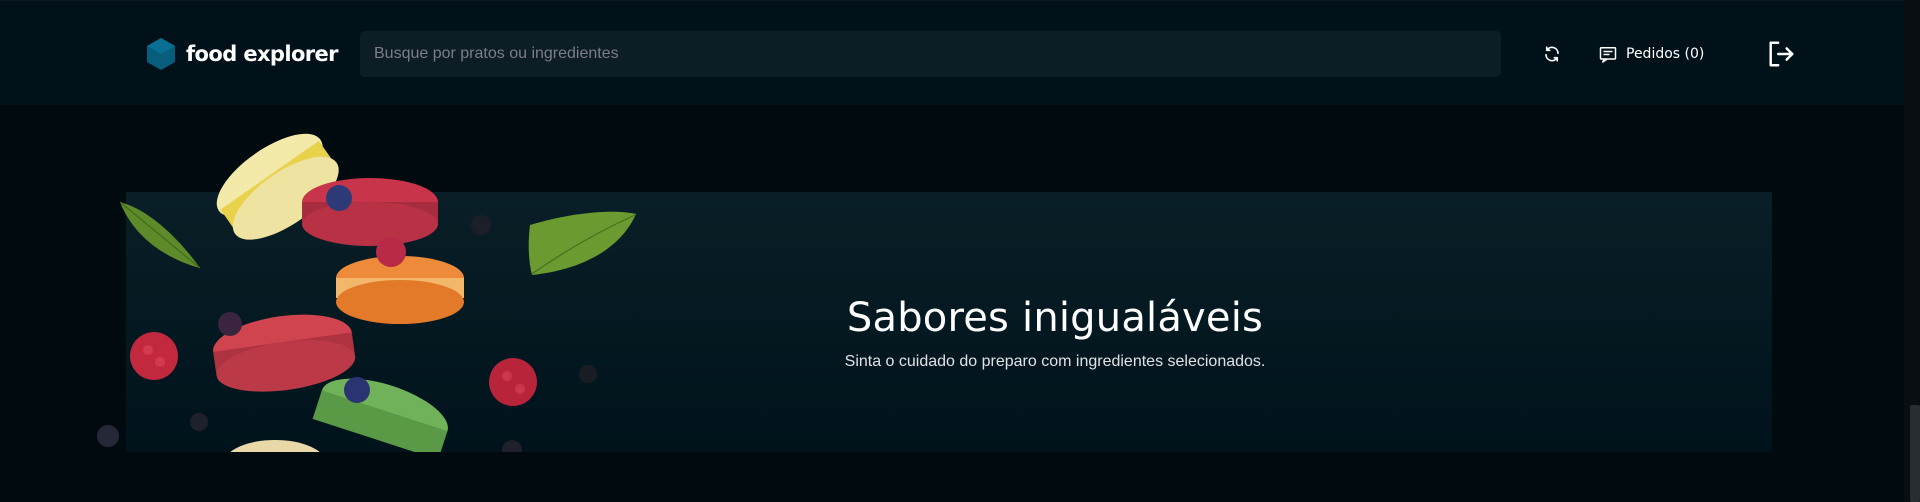 The image size is (1920, 502). What do you see at coordinates (1665, 54) in the screenshot?
I see `orders-label: Pedidos (0)` at bounding box center [1665, 54].